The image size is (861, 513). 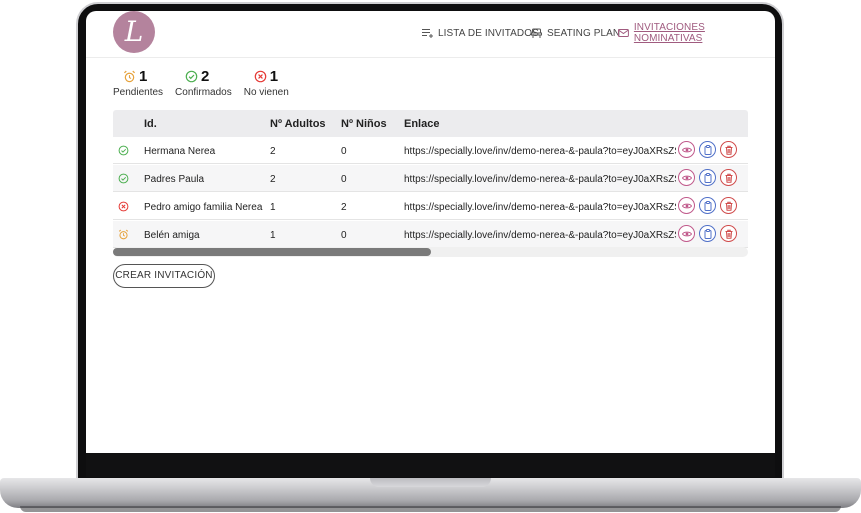 I want to click on stat-no-vienen: 1 No vienen, so click(x=266, y=83).